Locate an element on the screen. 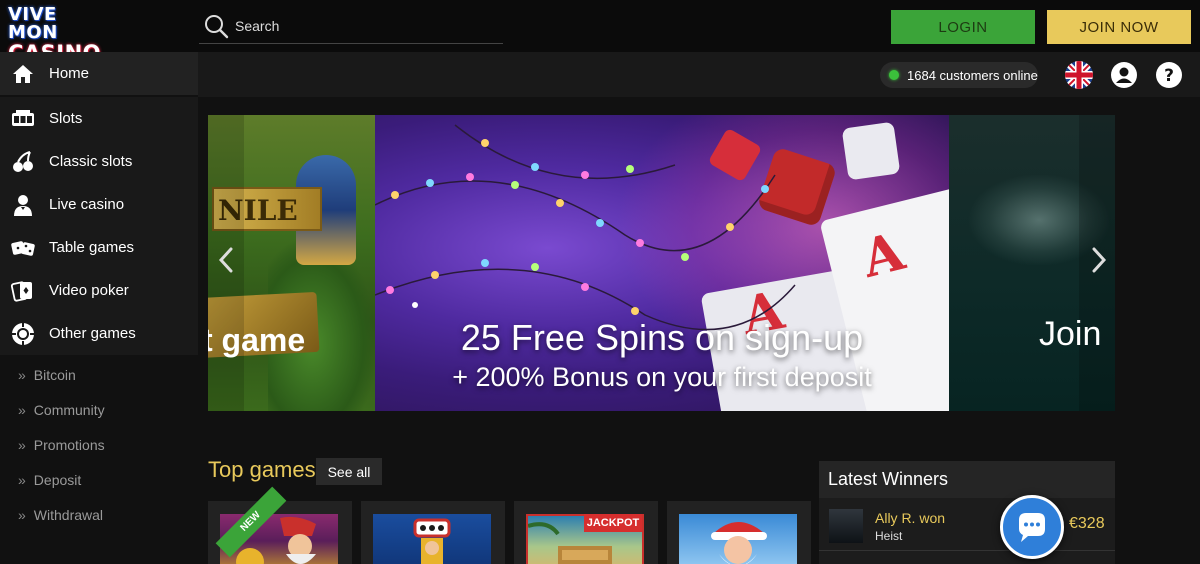  sidebar-item-label: Home is located at coordinates (69, 73).